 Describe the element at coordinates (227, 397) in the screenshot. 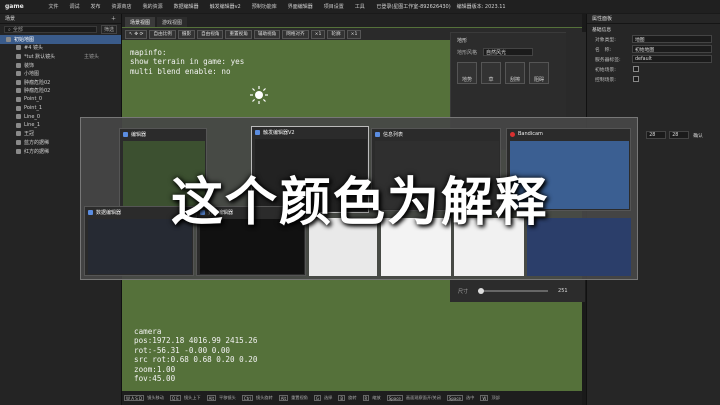

I see `shortcut-label: 平移镜头` at that location.